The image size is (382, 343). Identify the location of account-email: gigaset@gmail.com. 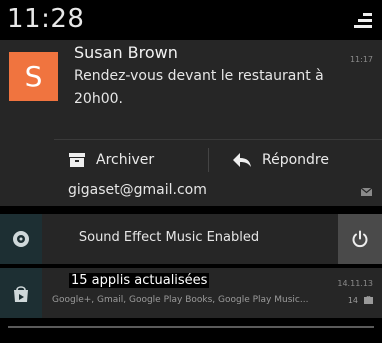
(137, 190).